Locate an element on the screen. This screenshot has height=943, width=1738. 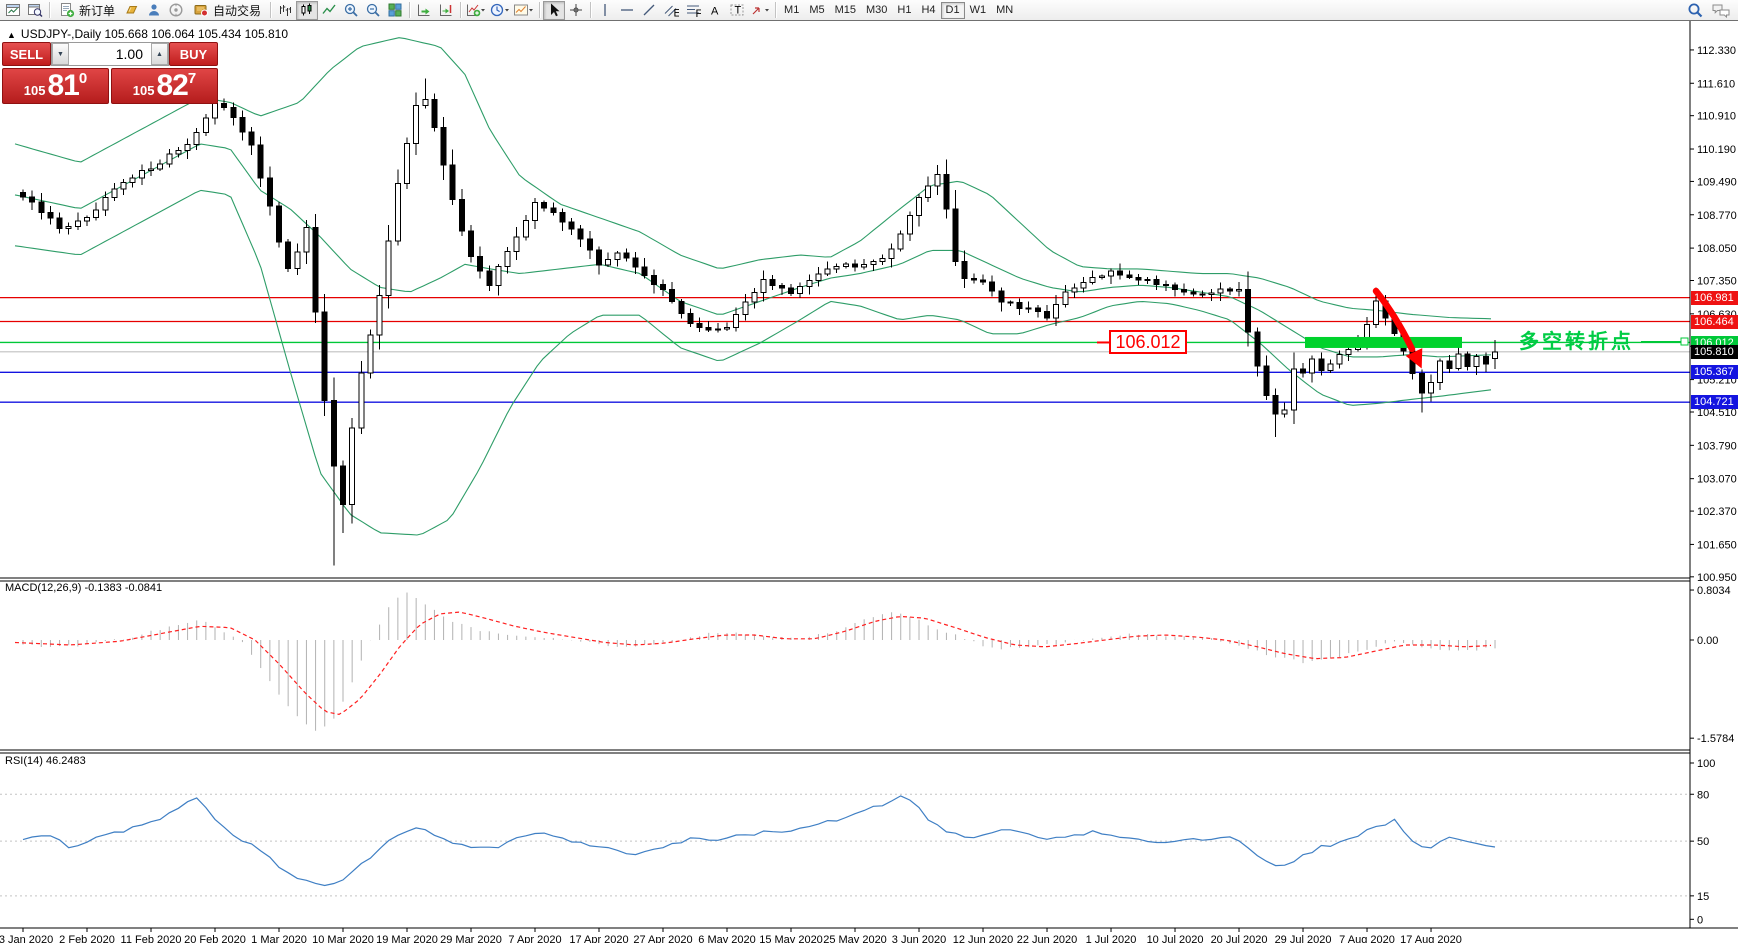
zoom-out-icon is located at coordinates (373, 10).